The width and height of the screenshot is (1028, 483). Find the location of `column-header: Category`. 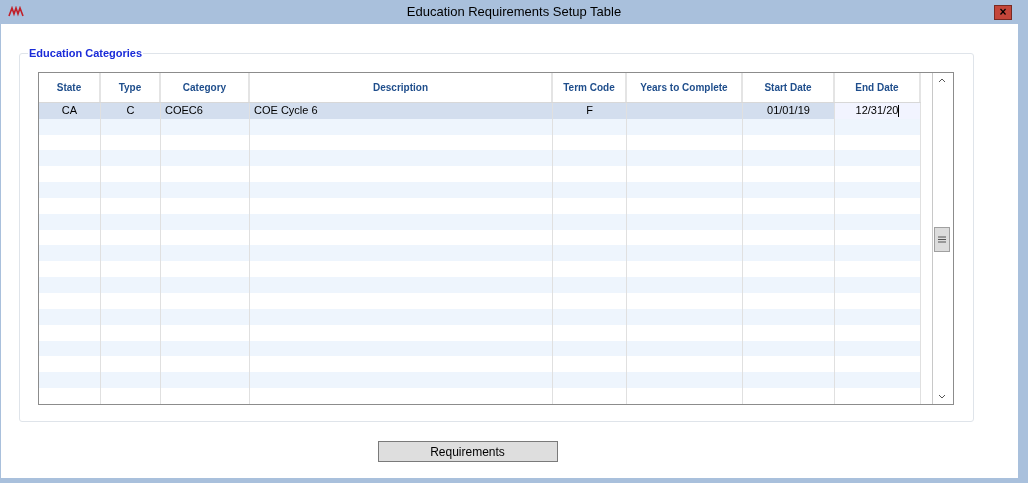

column-header: Category is located at coordinates (205, 87).